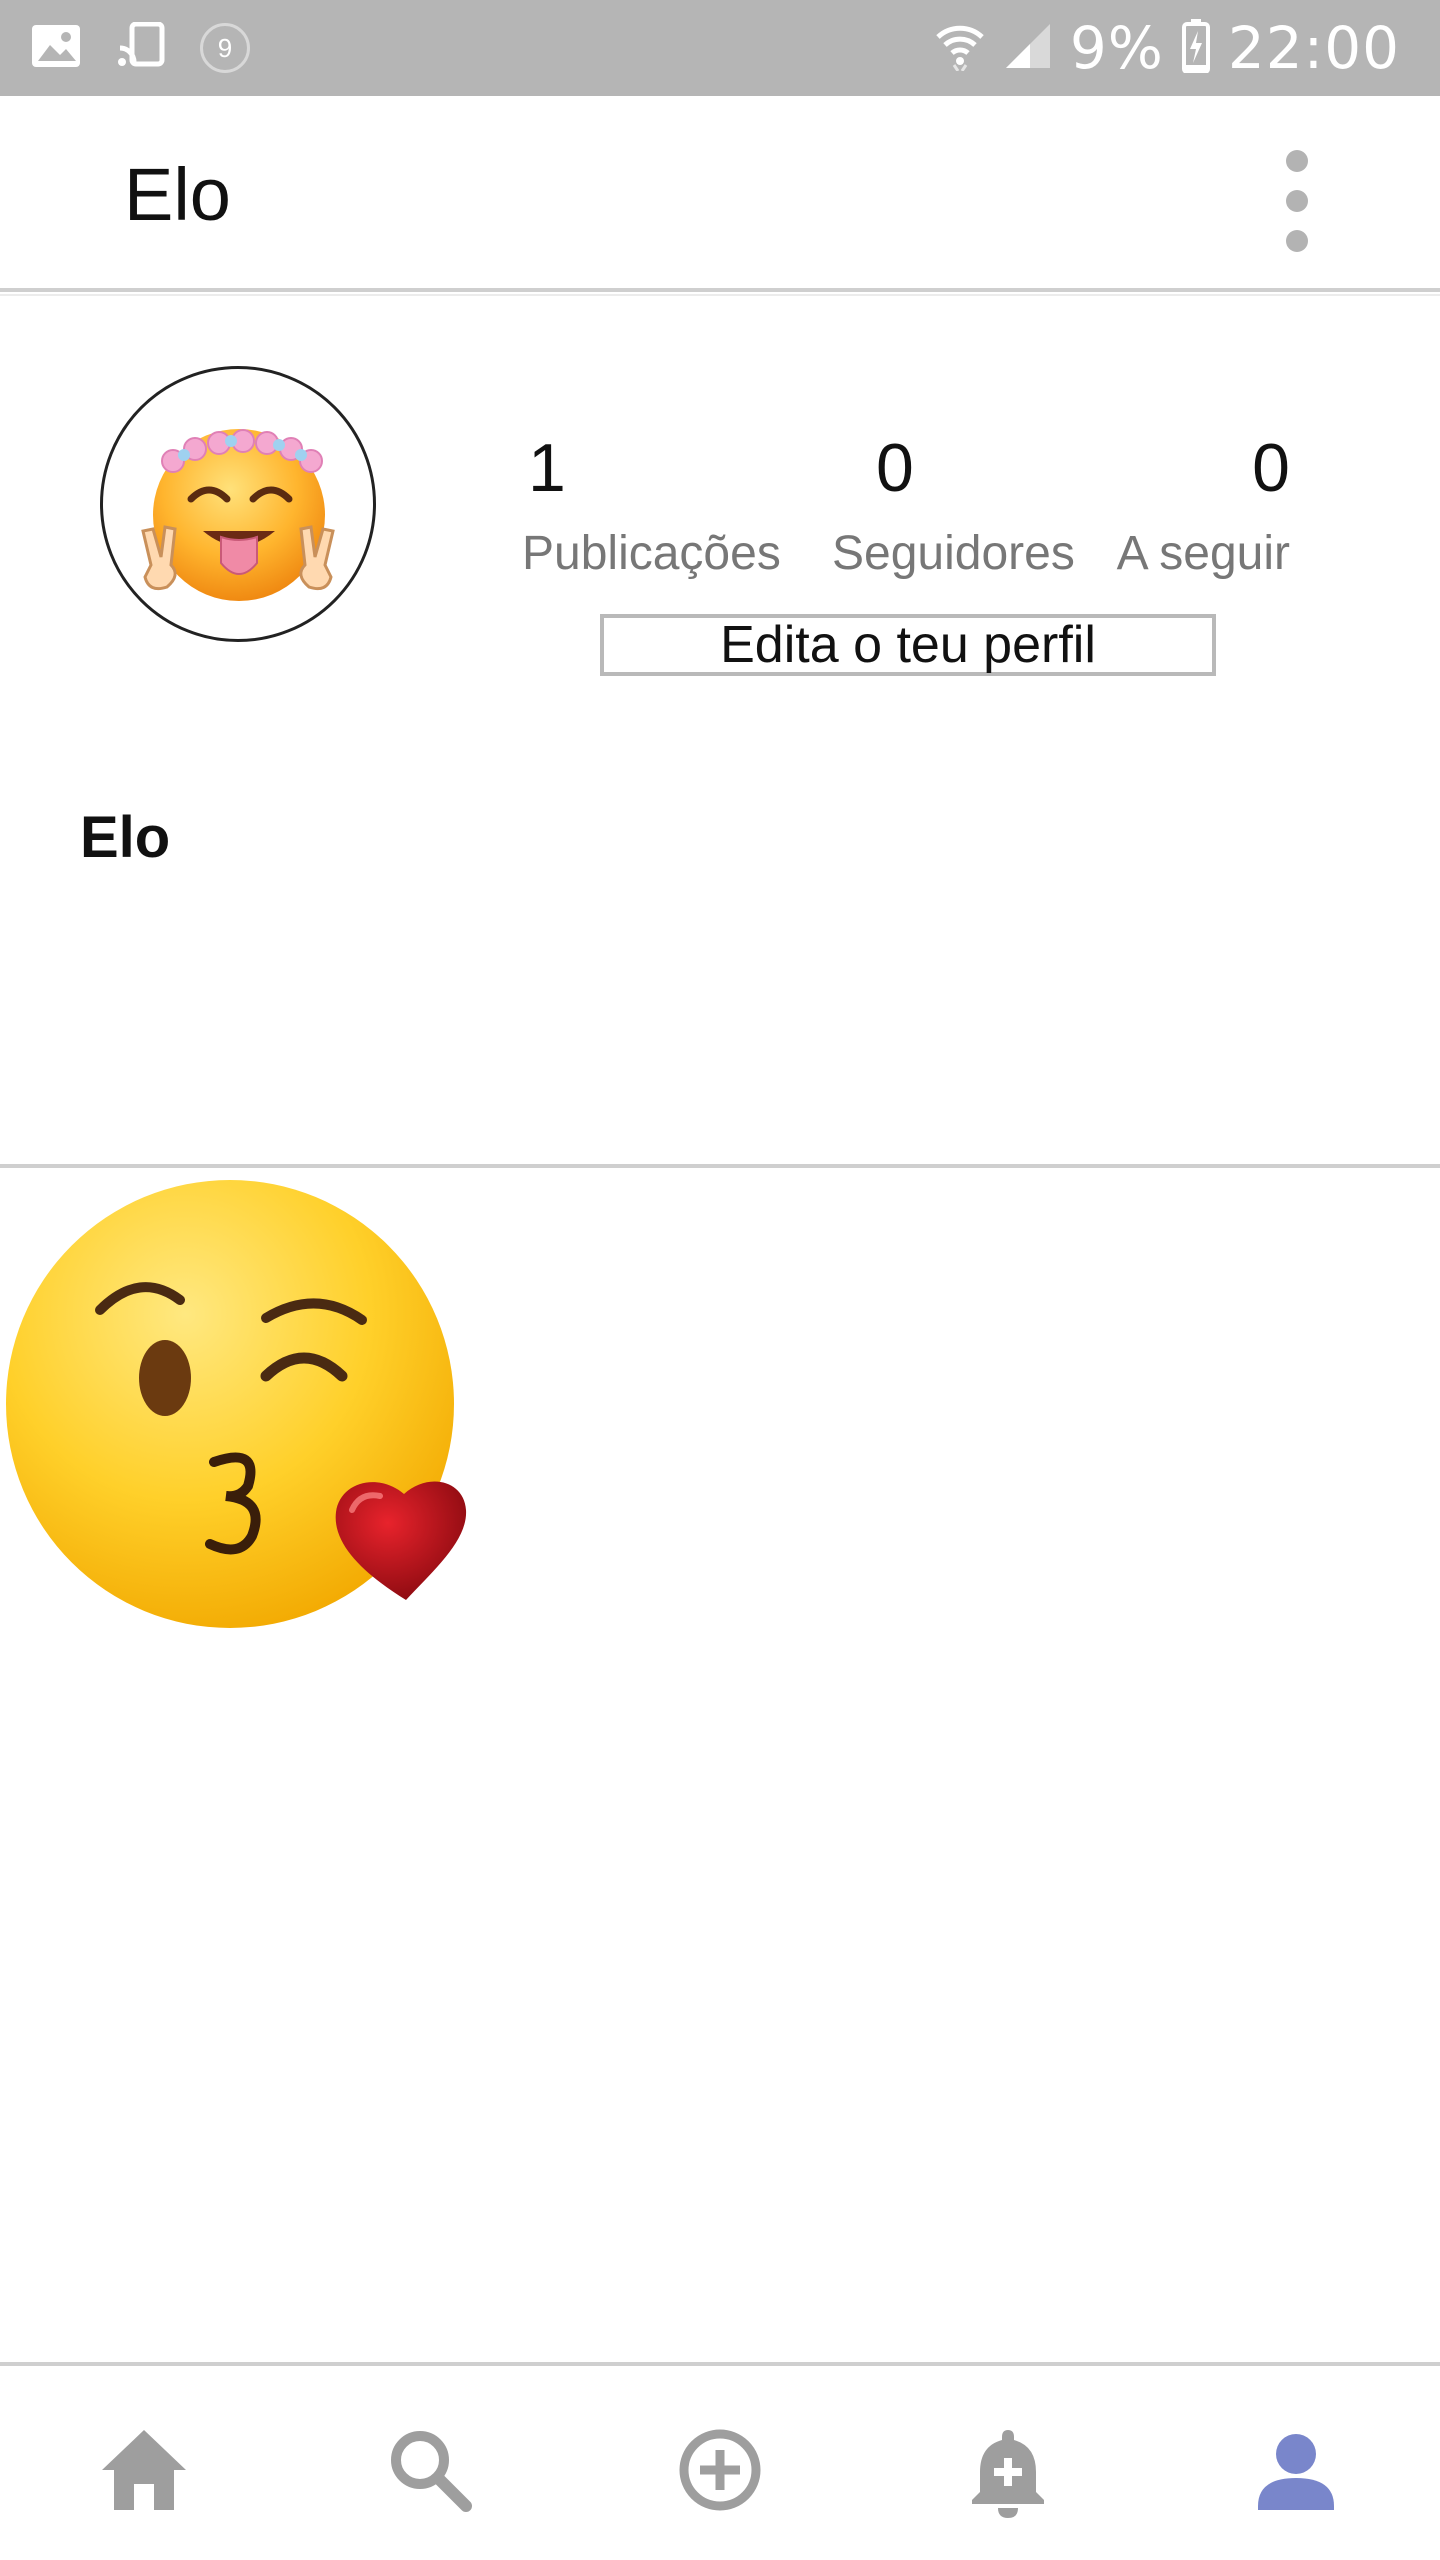  I want to click on signal-icon, so click(1028, 48).